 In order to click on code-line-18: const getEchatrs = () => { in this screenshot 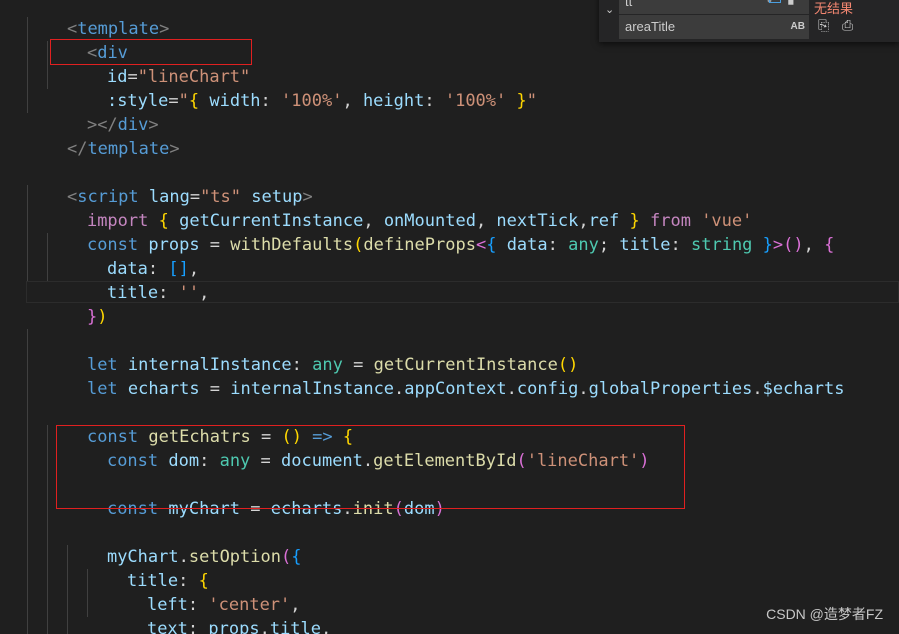, I will do `click(220, 437)`.